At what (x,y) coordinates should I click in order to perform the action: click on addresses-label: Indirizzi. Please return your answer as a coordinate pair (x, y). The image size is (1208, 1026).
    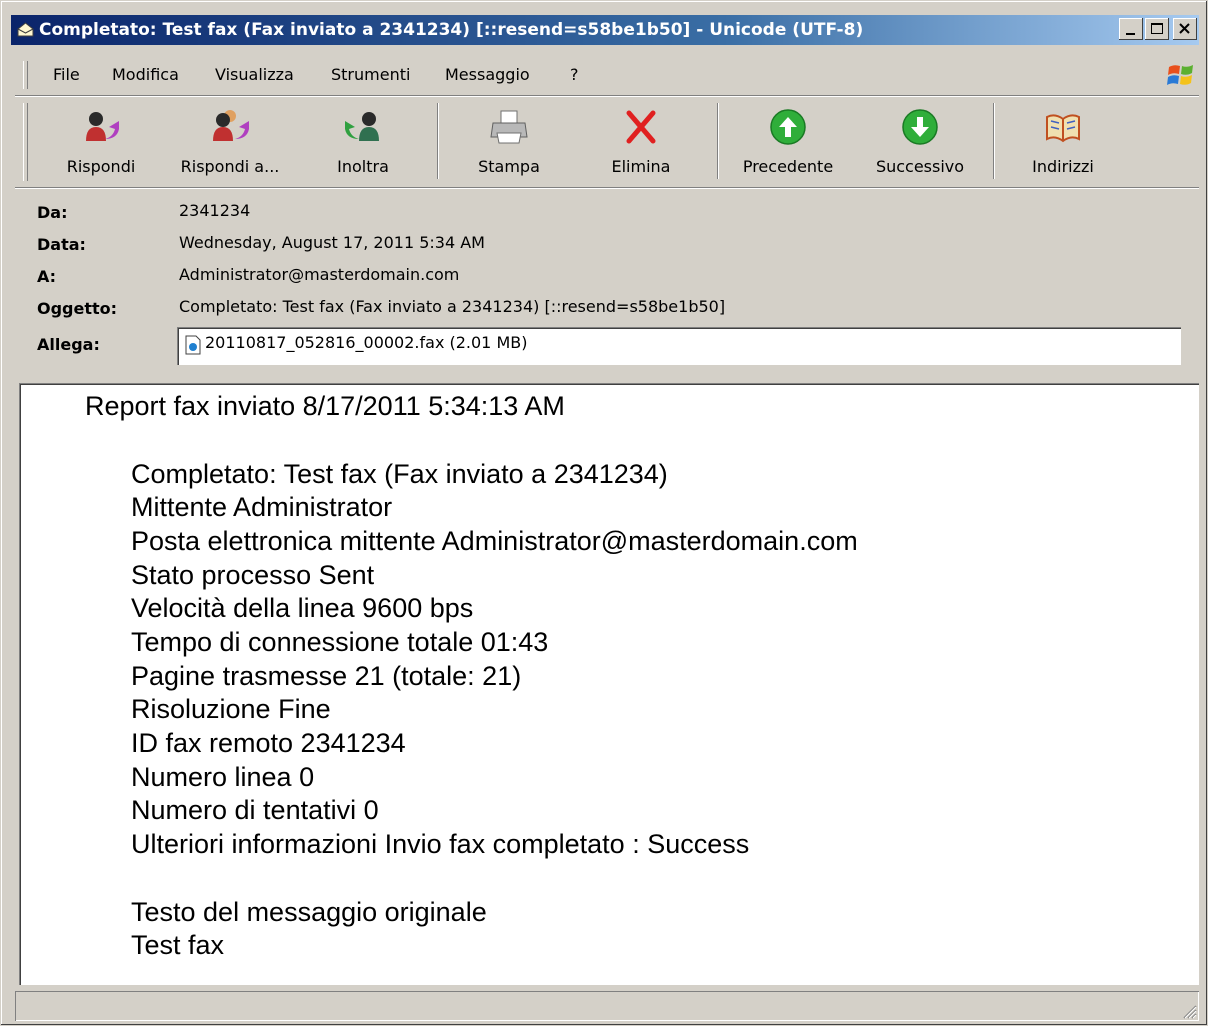
    Looking at the image, I should click on (1063, 166).